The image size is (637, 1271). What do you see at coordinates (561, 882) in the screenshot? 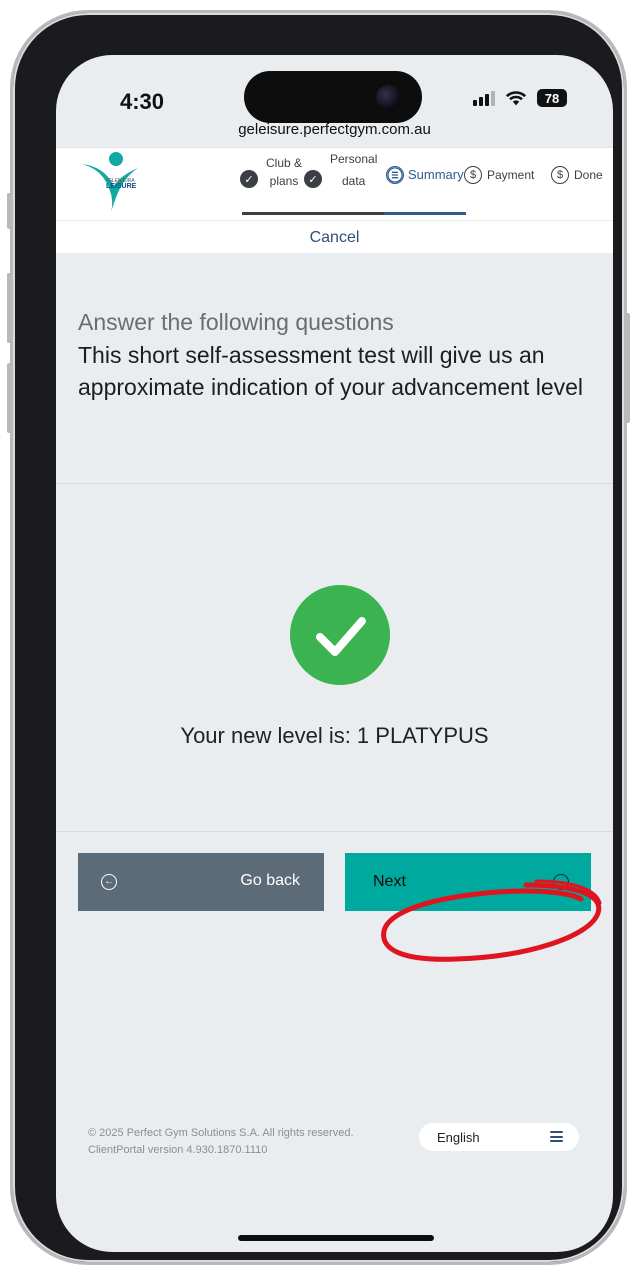
I see `arrow-right-icon: →` at bounding box center [561, 882].